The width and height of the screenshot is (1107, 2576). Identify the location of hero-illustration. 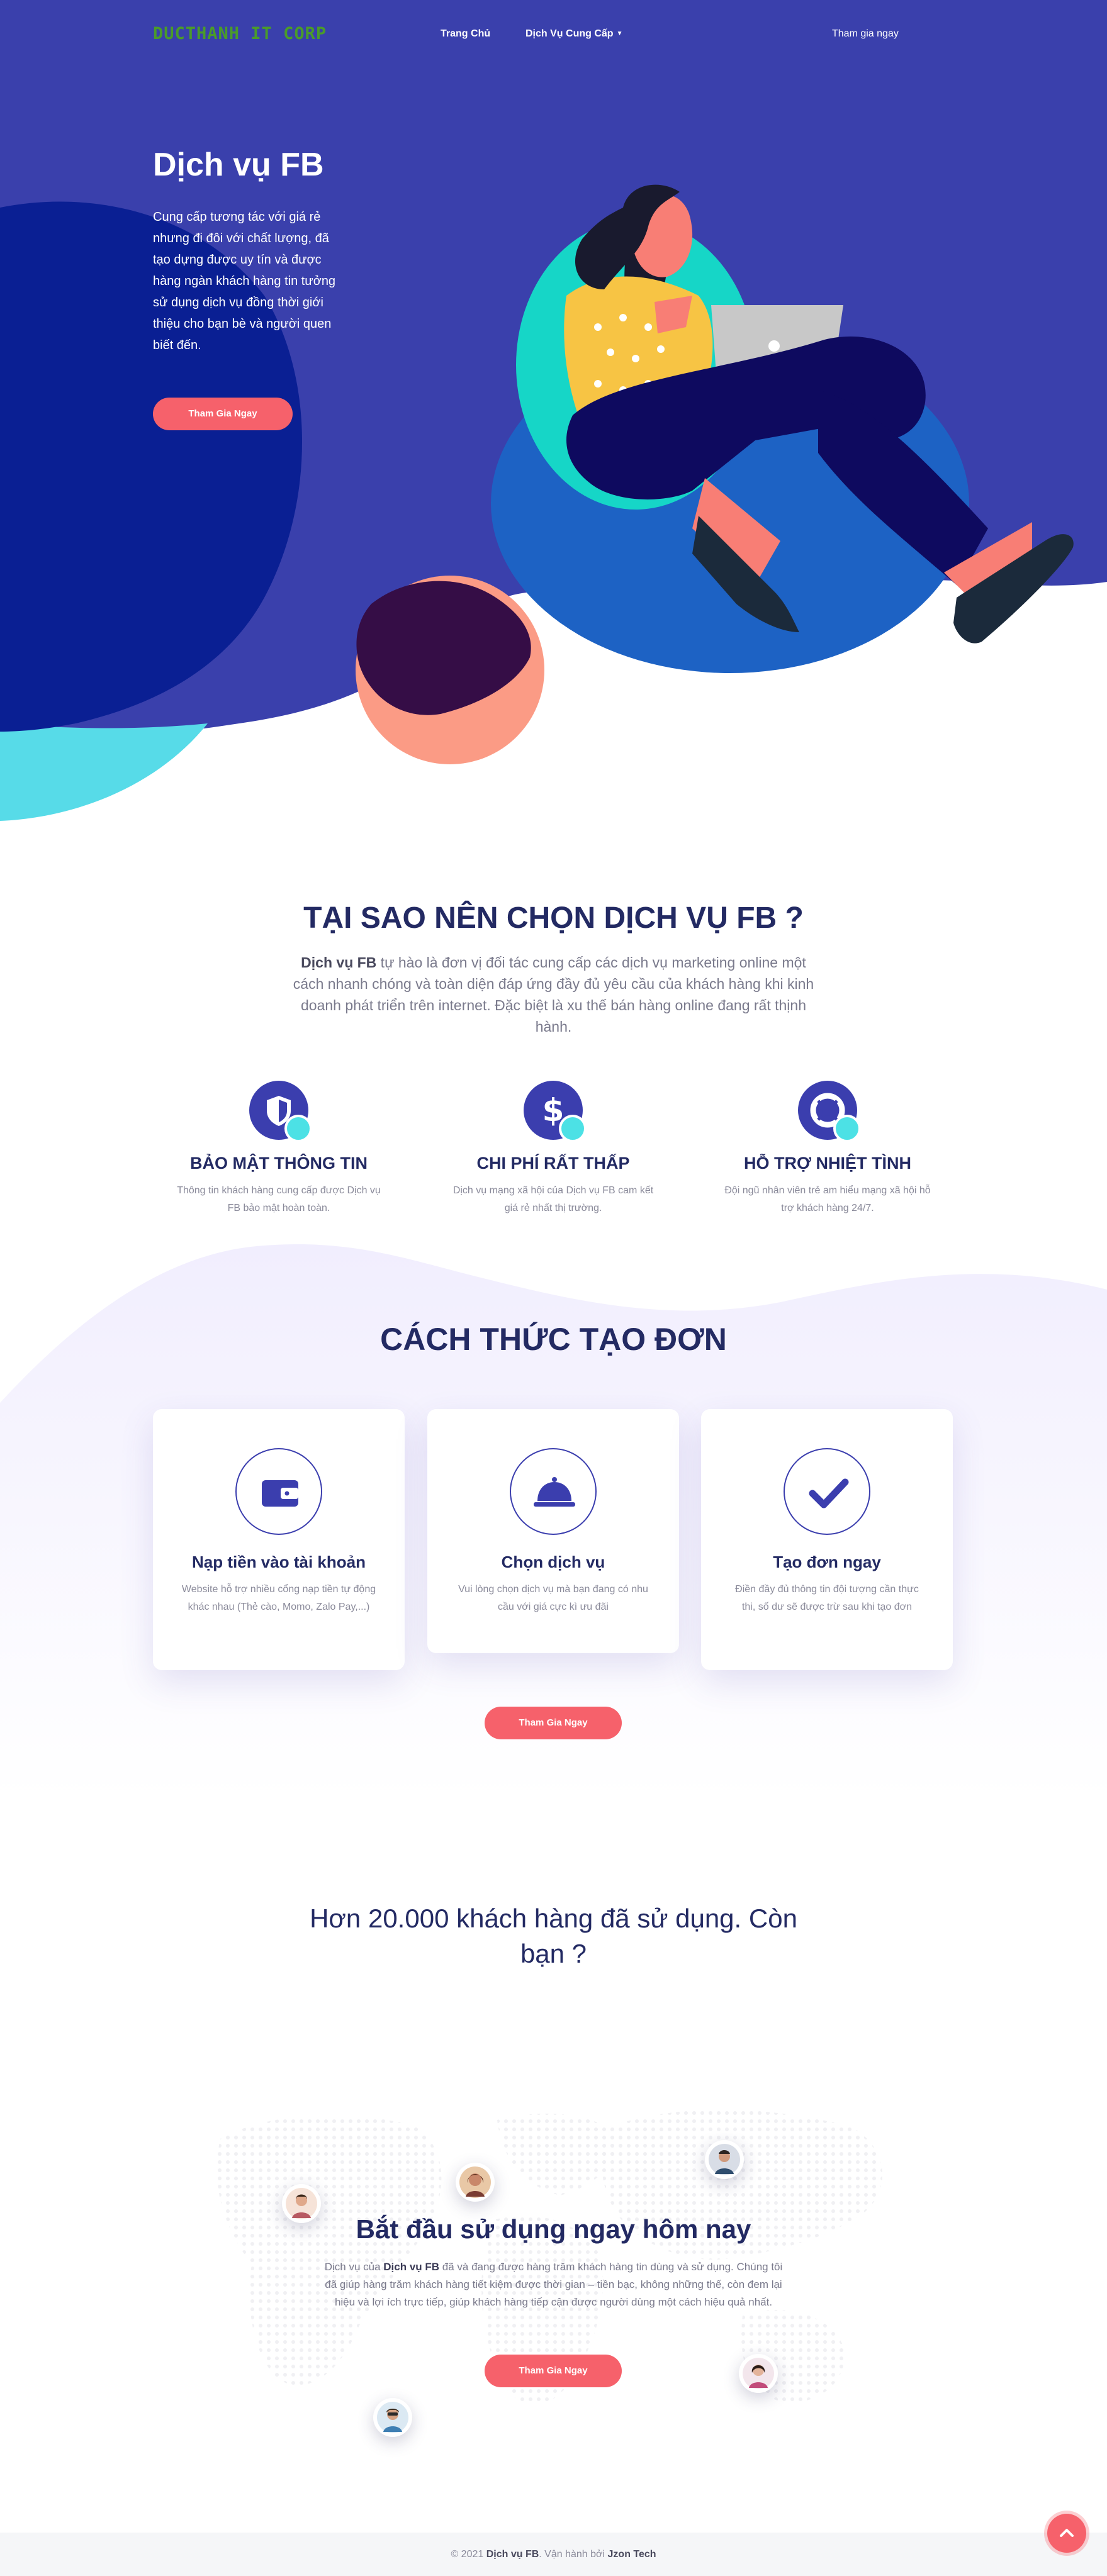
(782, 428).